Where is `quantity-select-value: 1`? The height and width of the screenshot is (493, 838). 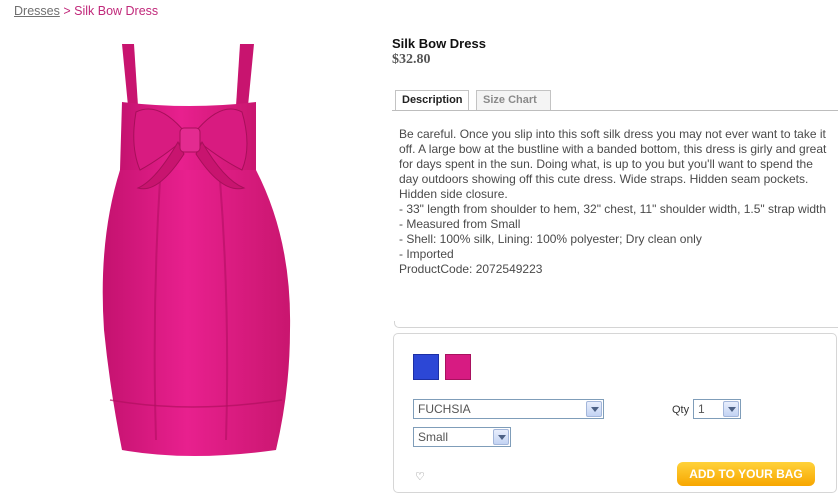
quantity-select-value: 1 is located at coordinates (701, 409).